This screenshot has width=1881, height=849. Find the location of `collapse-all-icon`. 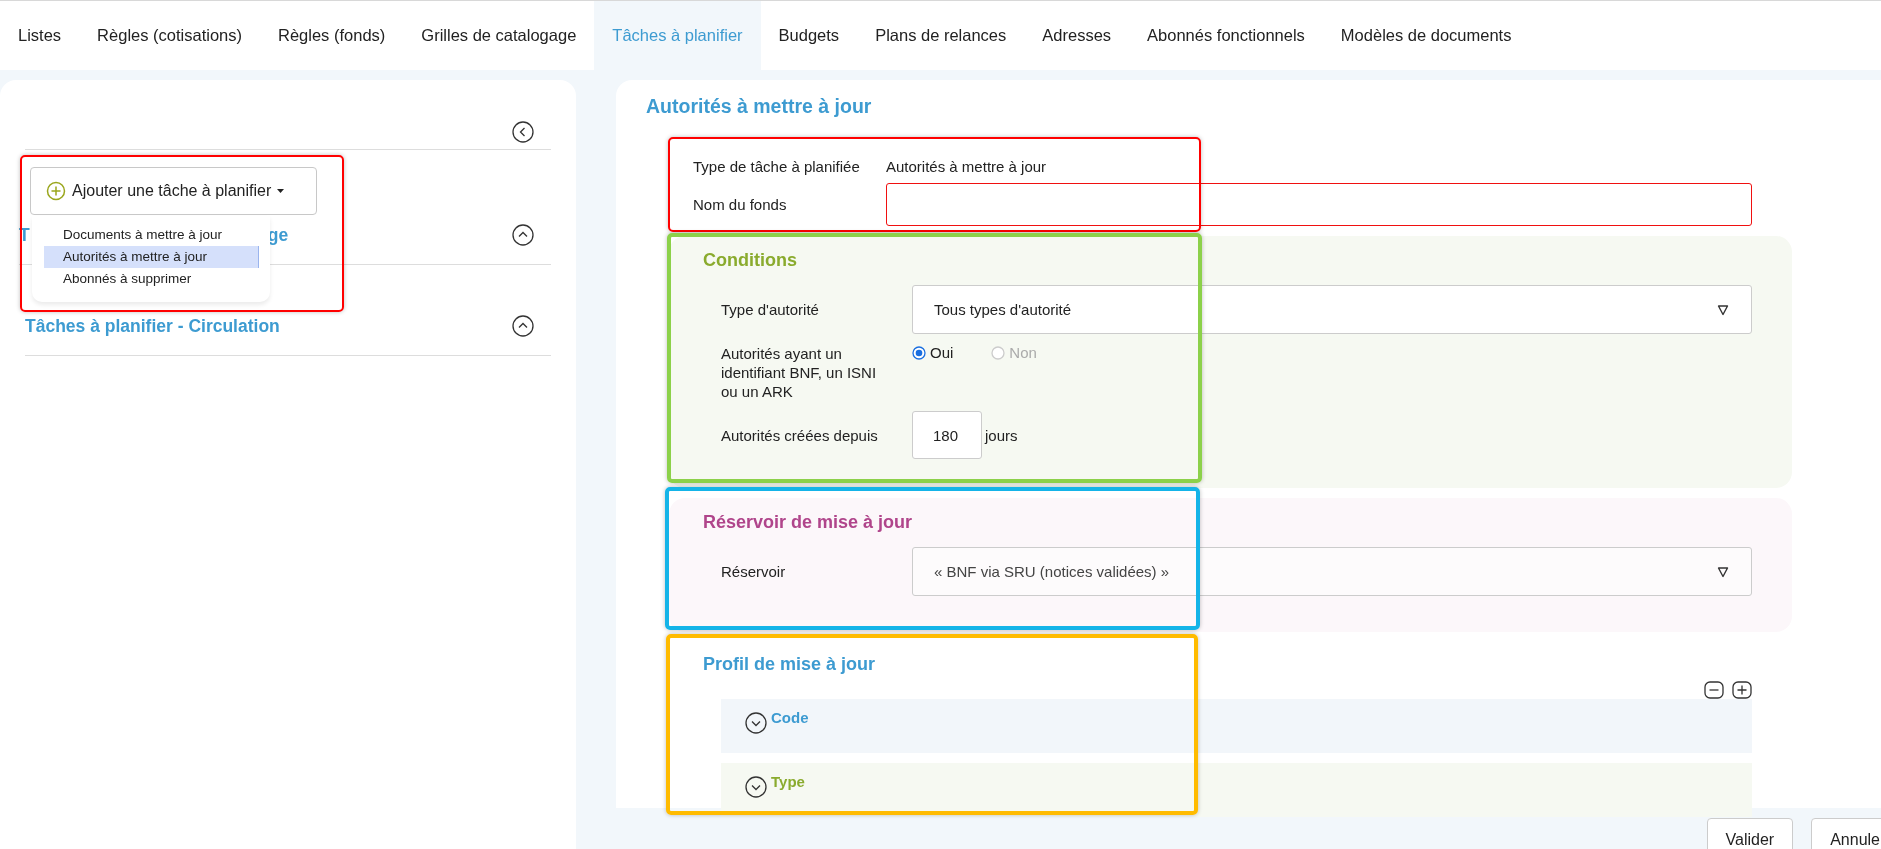

collapse-all-icon is located at coordinates (1714, 690).